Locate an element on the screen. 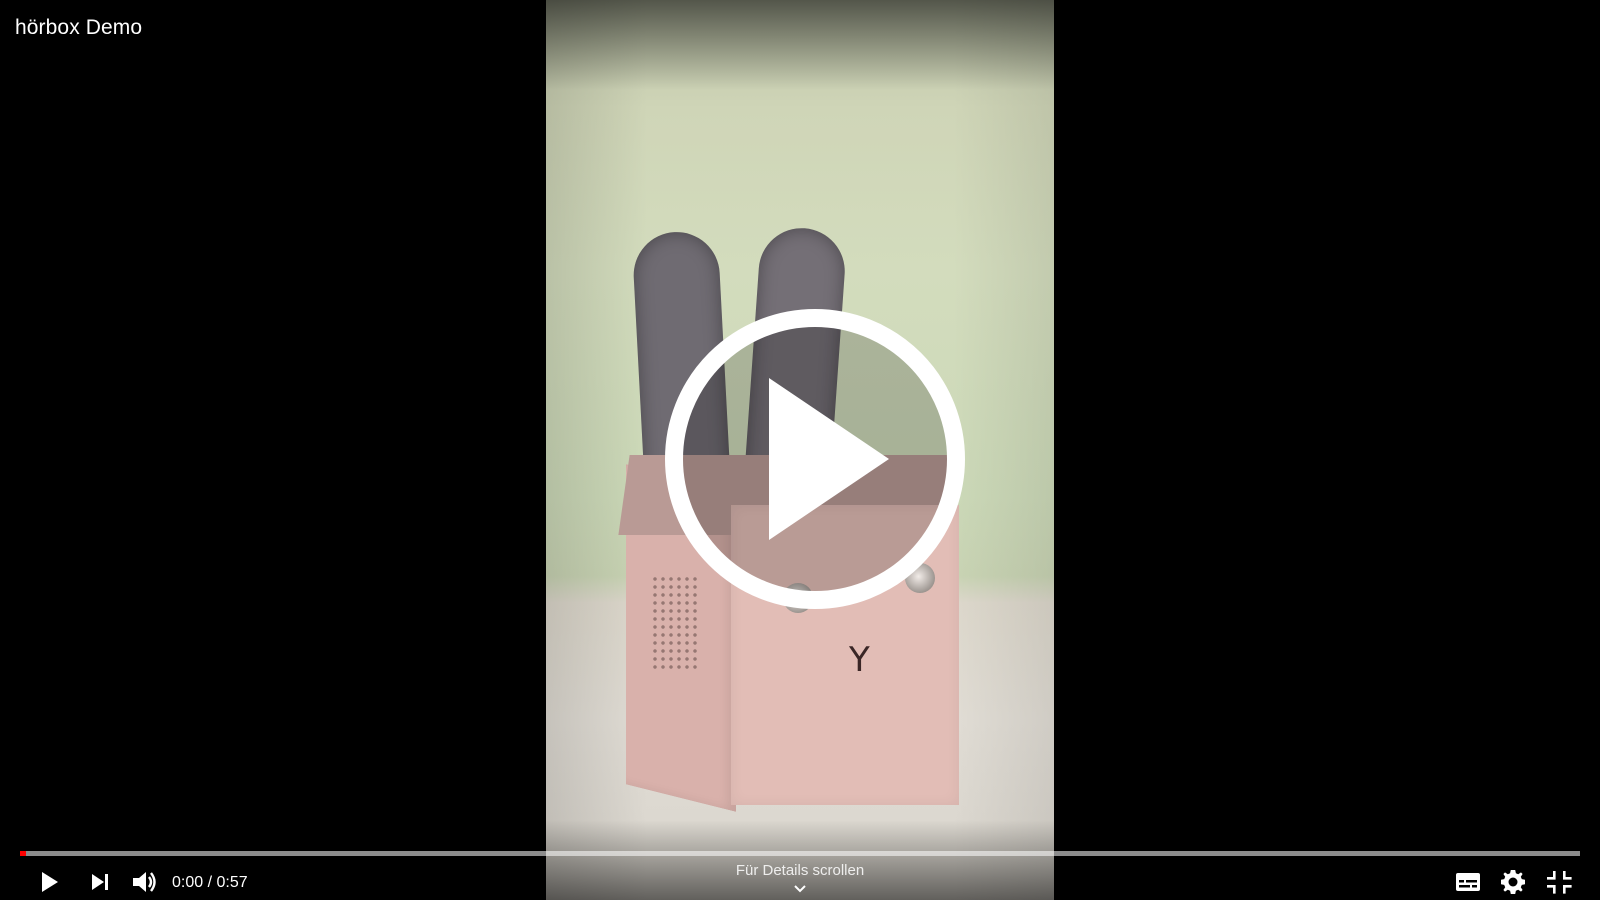  next-button is located at coordinates (100, 882).